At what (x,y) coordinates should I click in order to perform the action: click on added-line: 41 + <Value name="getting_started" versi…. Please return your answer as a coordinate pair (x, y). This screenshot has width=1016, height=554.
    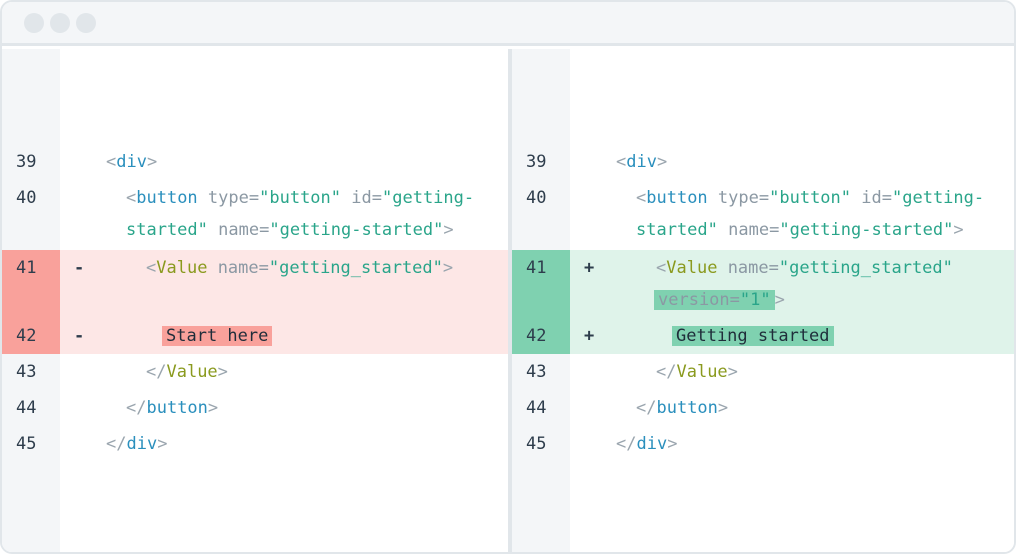
    Looking at the image, I should click on (763, 284).